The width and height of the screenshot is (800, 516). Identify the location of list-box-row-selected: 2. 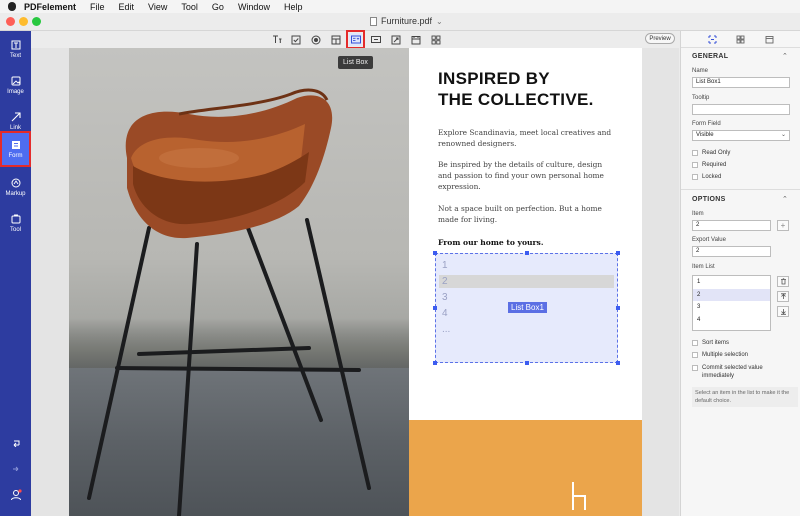
(526, 281).